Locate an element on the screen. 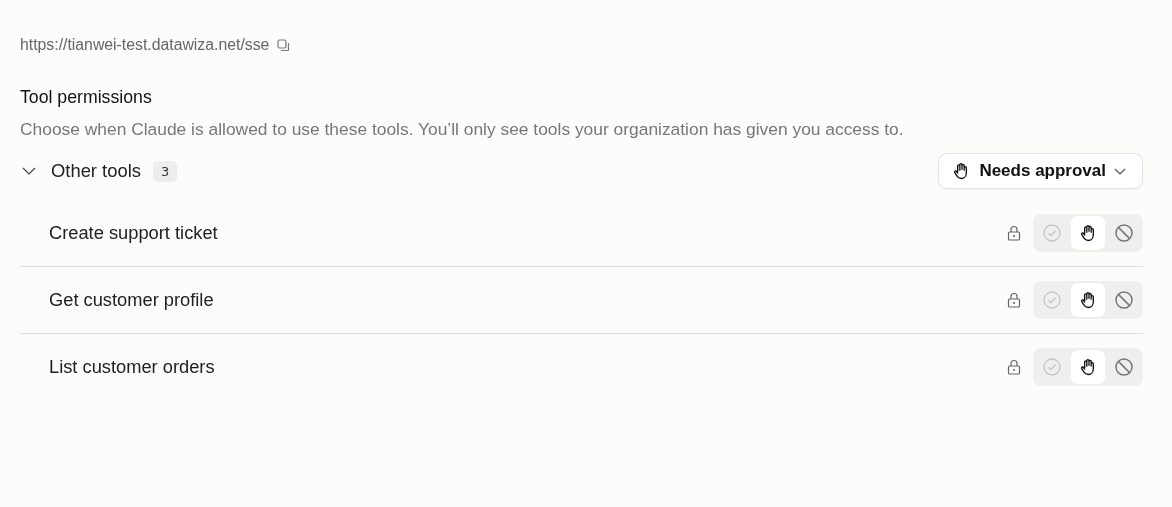 This screenshot has width=1172, height=507. section-description: Choose when Claude is allowed to use these tools. You’ll only see tools your organization has given you access to. is located at coordinates (462, 129).